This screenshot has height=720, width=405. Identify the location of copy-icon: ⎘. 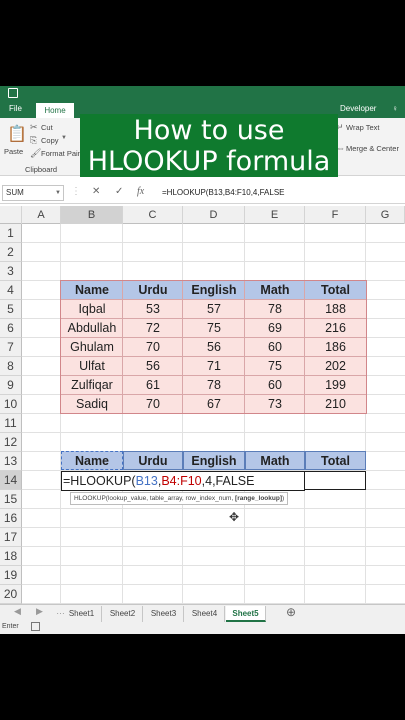
(33, 140).